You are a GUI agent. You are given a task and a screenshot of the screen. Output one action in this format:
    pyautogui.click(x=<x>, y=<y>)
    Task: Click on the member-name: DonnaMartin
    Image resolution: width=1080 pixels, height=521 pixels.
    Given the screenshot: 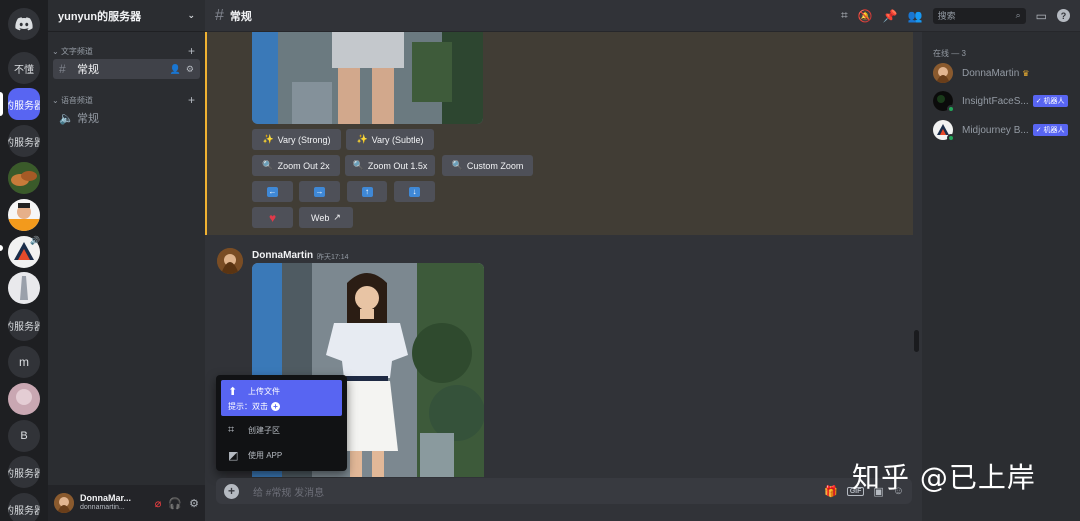 What is the action you would take?
    pyautogui.click(x=991, y=73)
    